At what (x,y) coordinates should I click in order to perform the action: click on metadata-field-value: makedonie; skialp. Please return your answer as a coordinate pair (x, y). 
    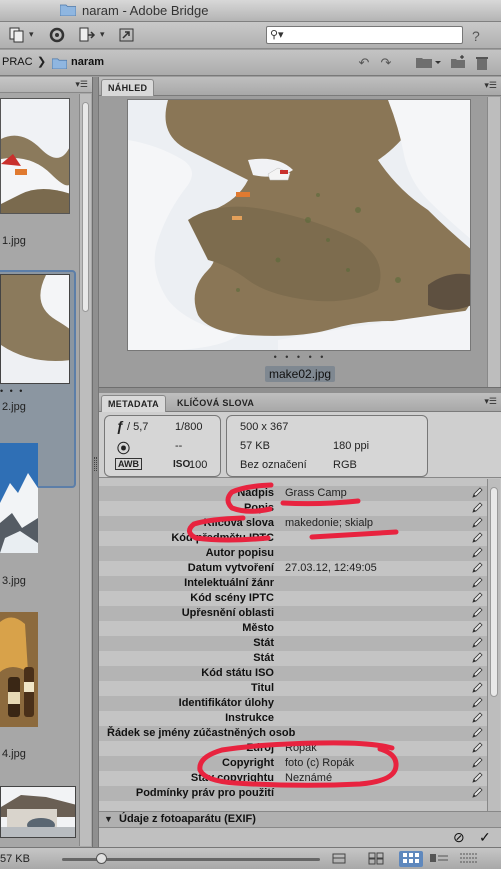
    Looking at the image, I should click on (329, 523).